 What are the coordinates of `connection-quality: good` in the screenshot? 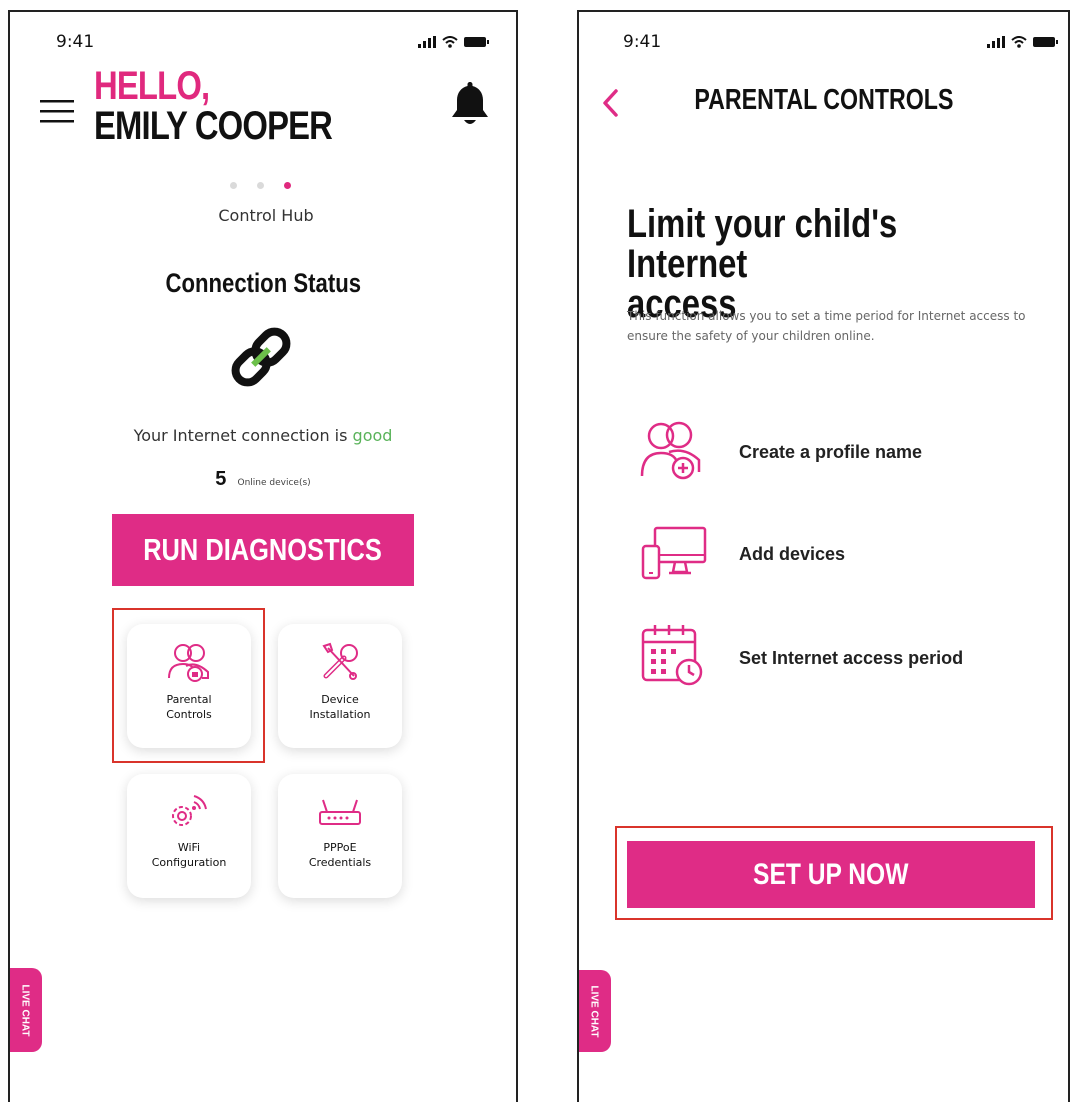 It's located at (372, 435).